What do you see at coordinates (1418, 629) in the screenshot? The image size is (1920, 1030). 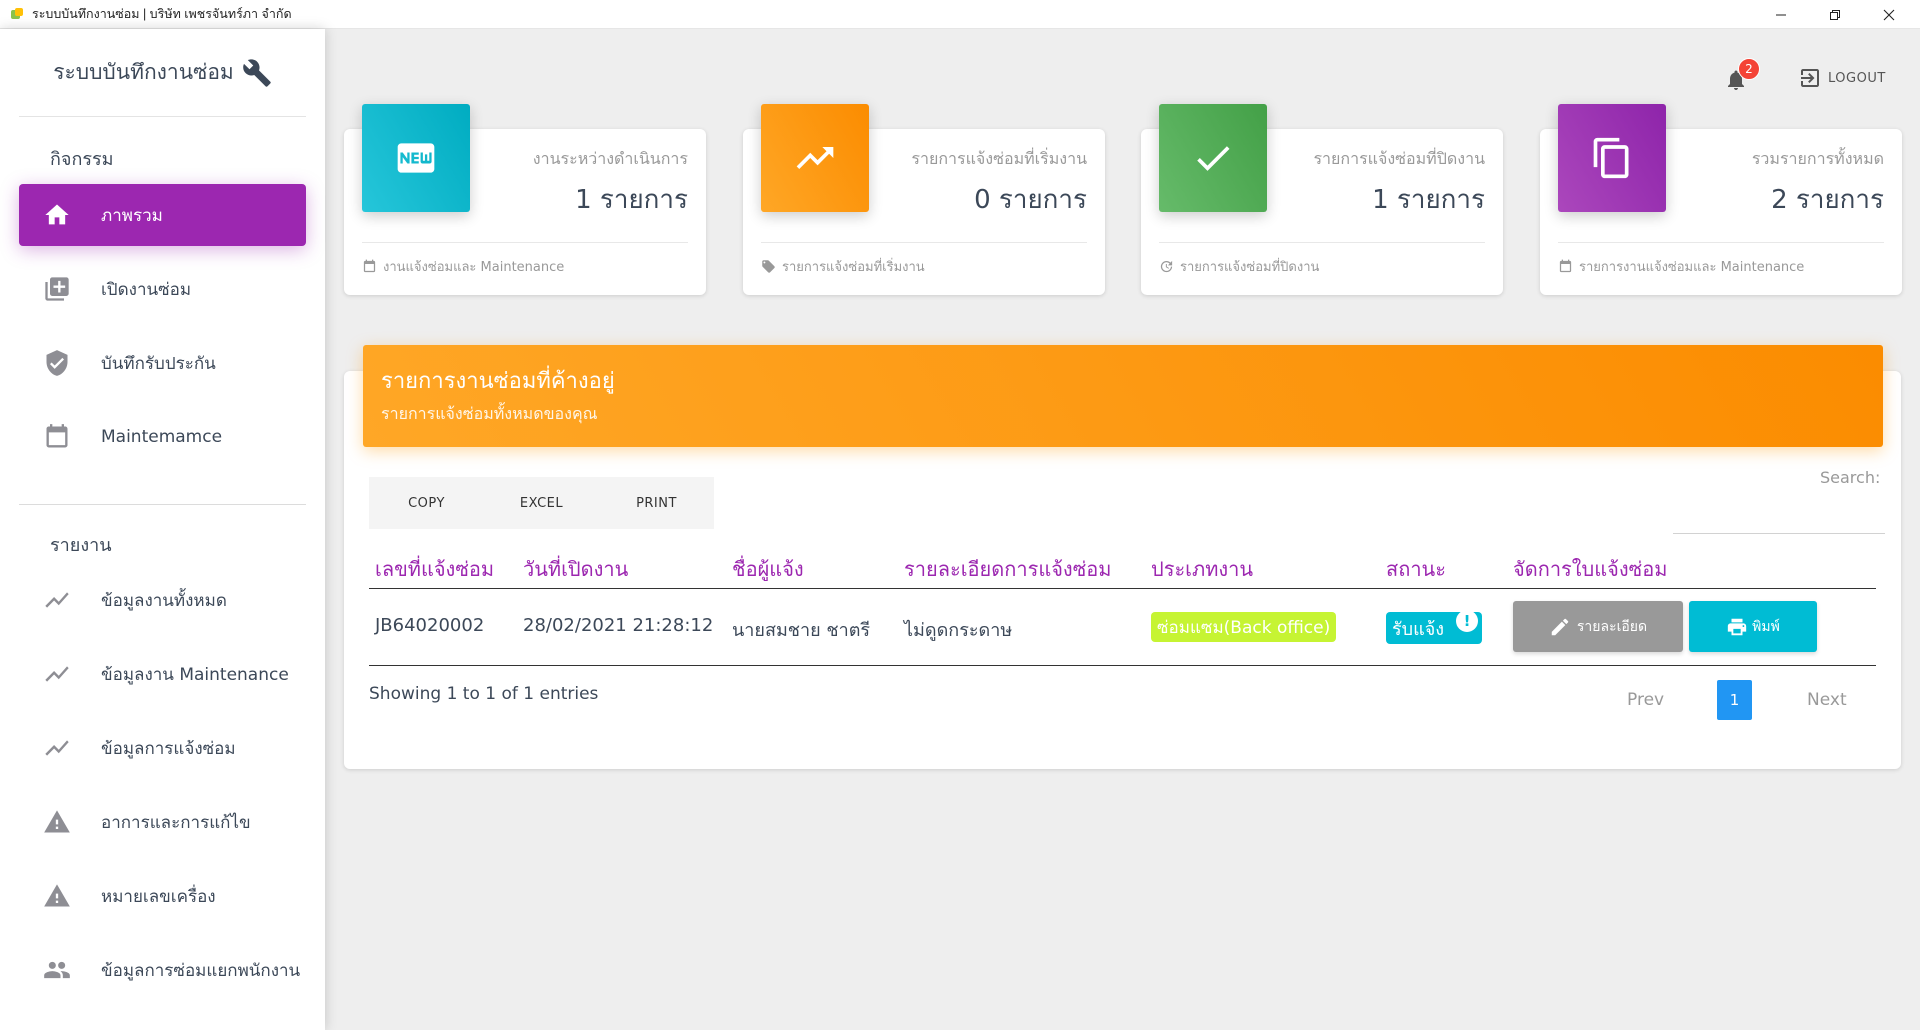 I see `status-label: รับแจ้ง` at bounding box center [1418, 629].